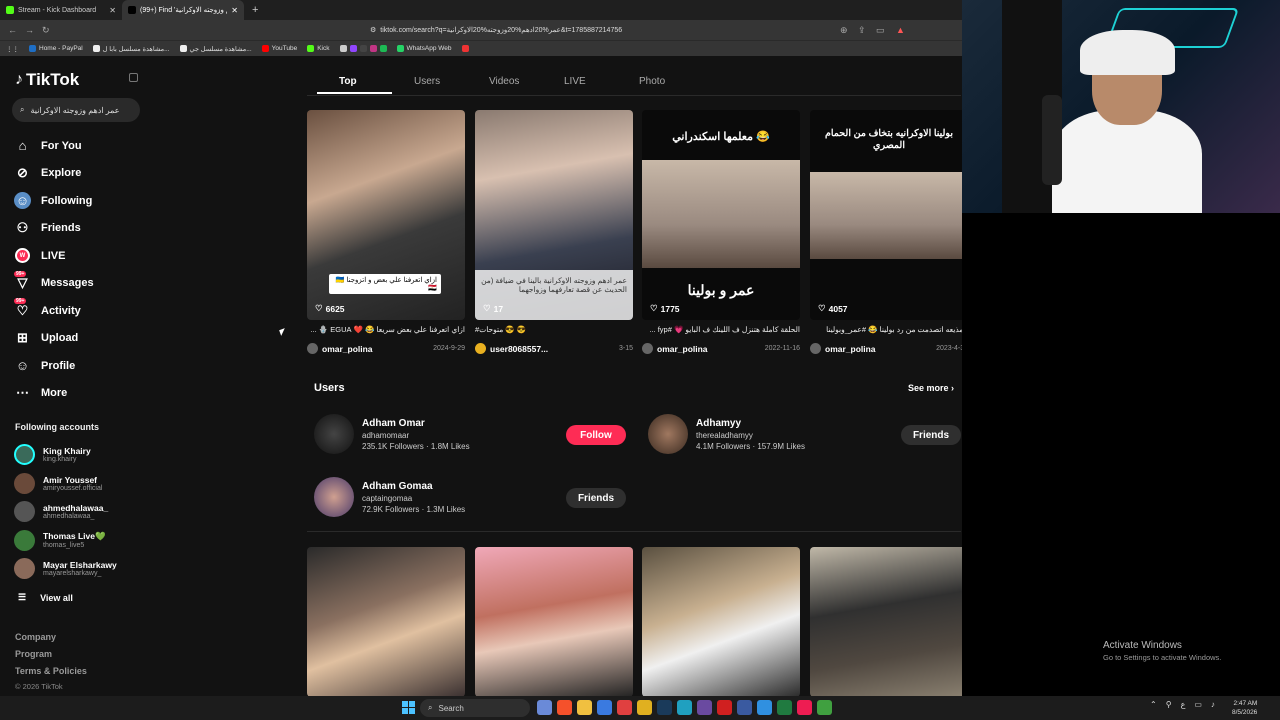  Describe the element at coordinates (35, 637) in the screenshot. I see `footer-company: Company` at that location.